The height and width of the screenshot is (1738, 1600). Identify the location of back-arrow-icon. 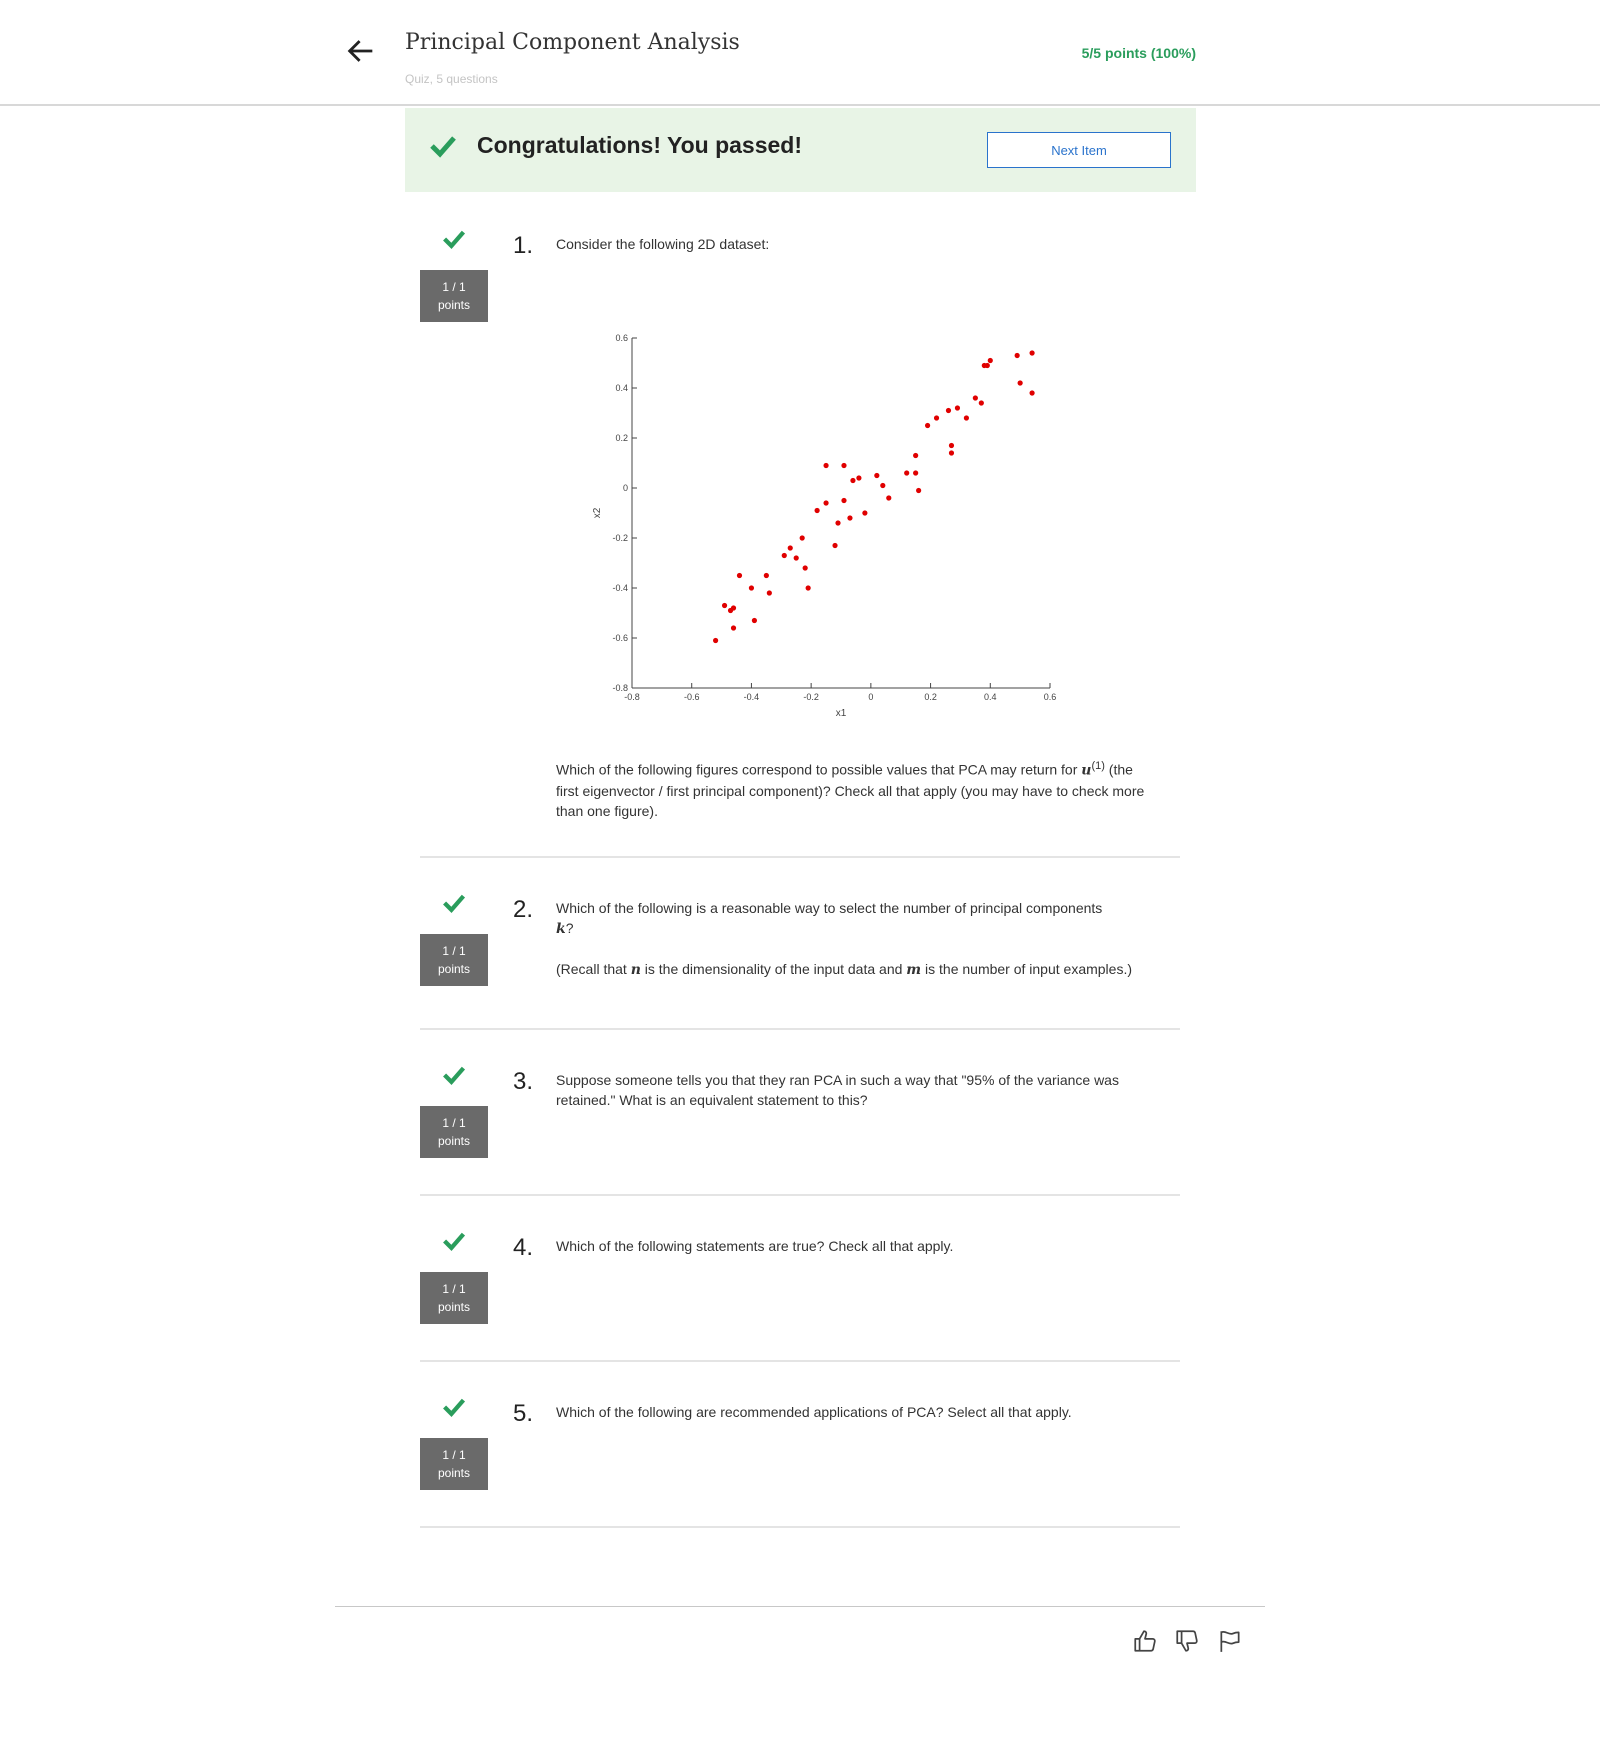
(361, 51).